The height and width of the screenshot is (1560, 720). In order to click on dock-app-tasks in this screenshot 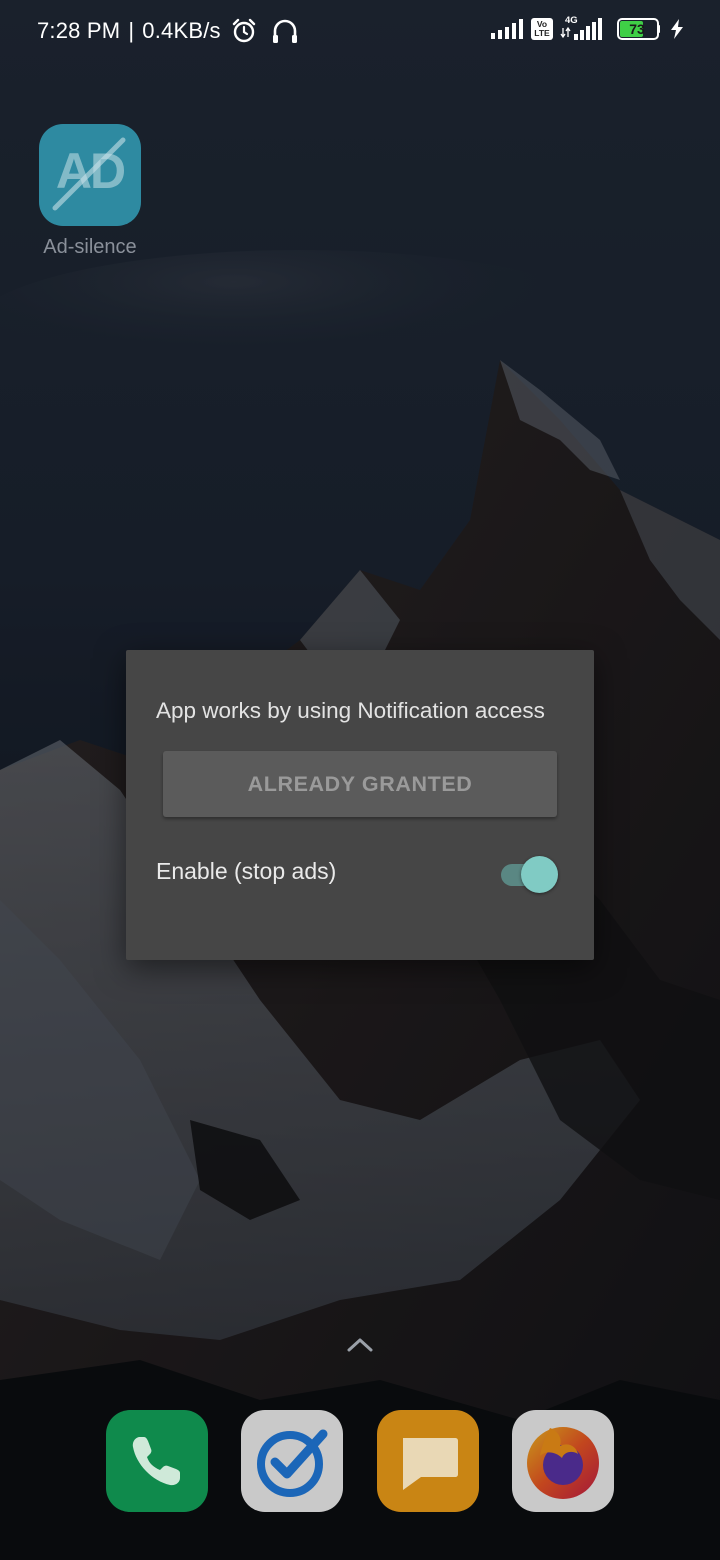, I will do `click(292, 1461)`.